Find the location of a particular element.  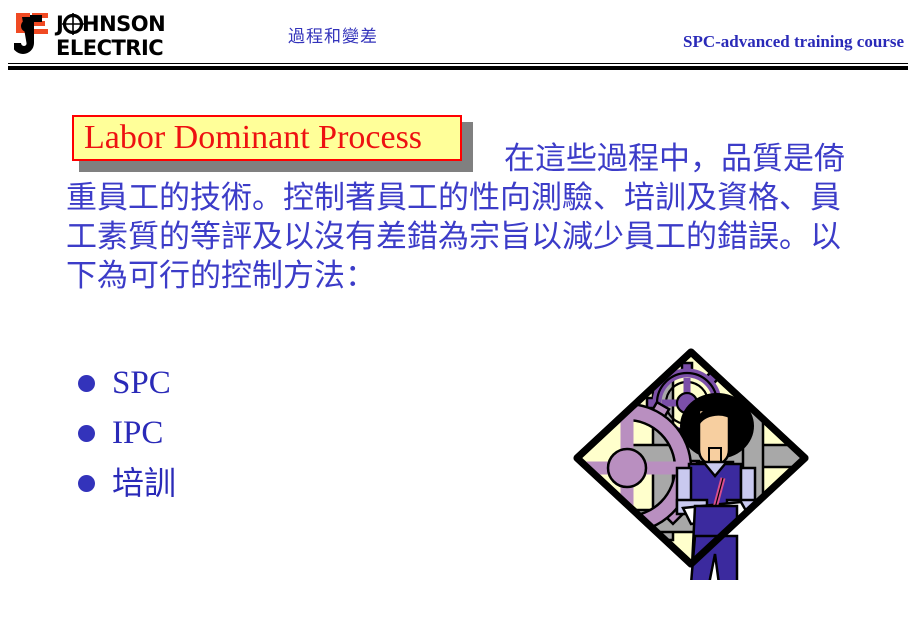

list-item: IPC is located at coordinates (268, 433).